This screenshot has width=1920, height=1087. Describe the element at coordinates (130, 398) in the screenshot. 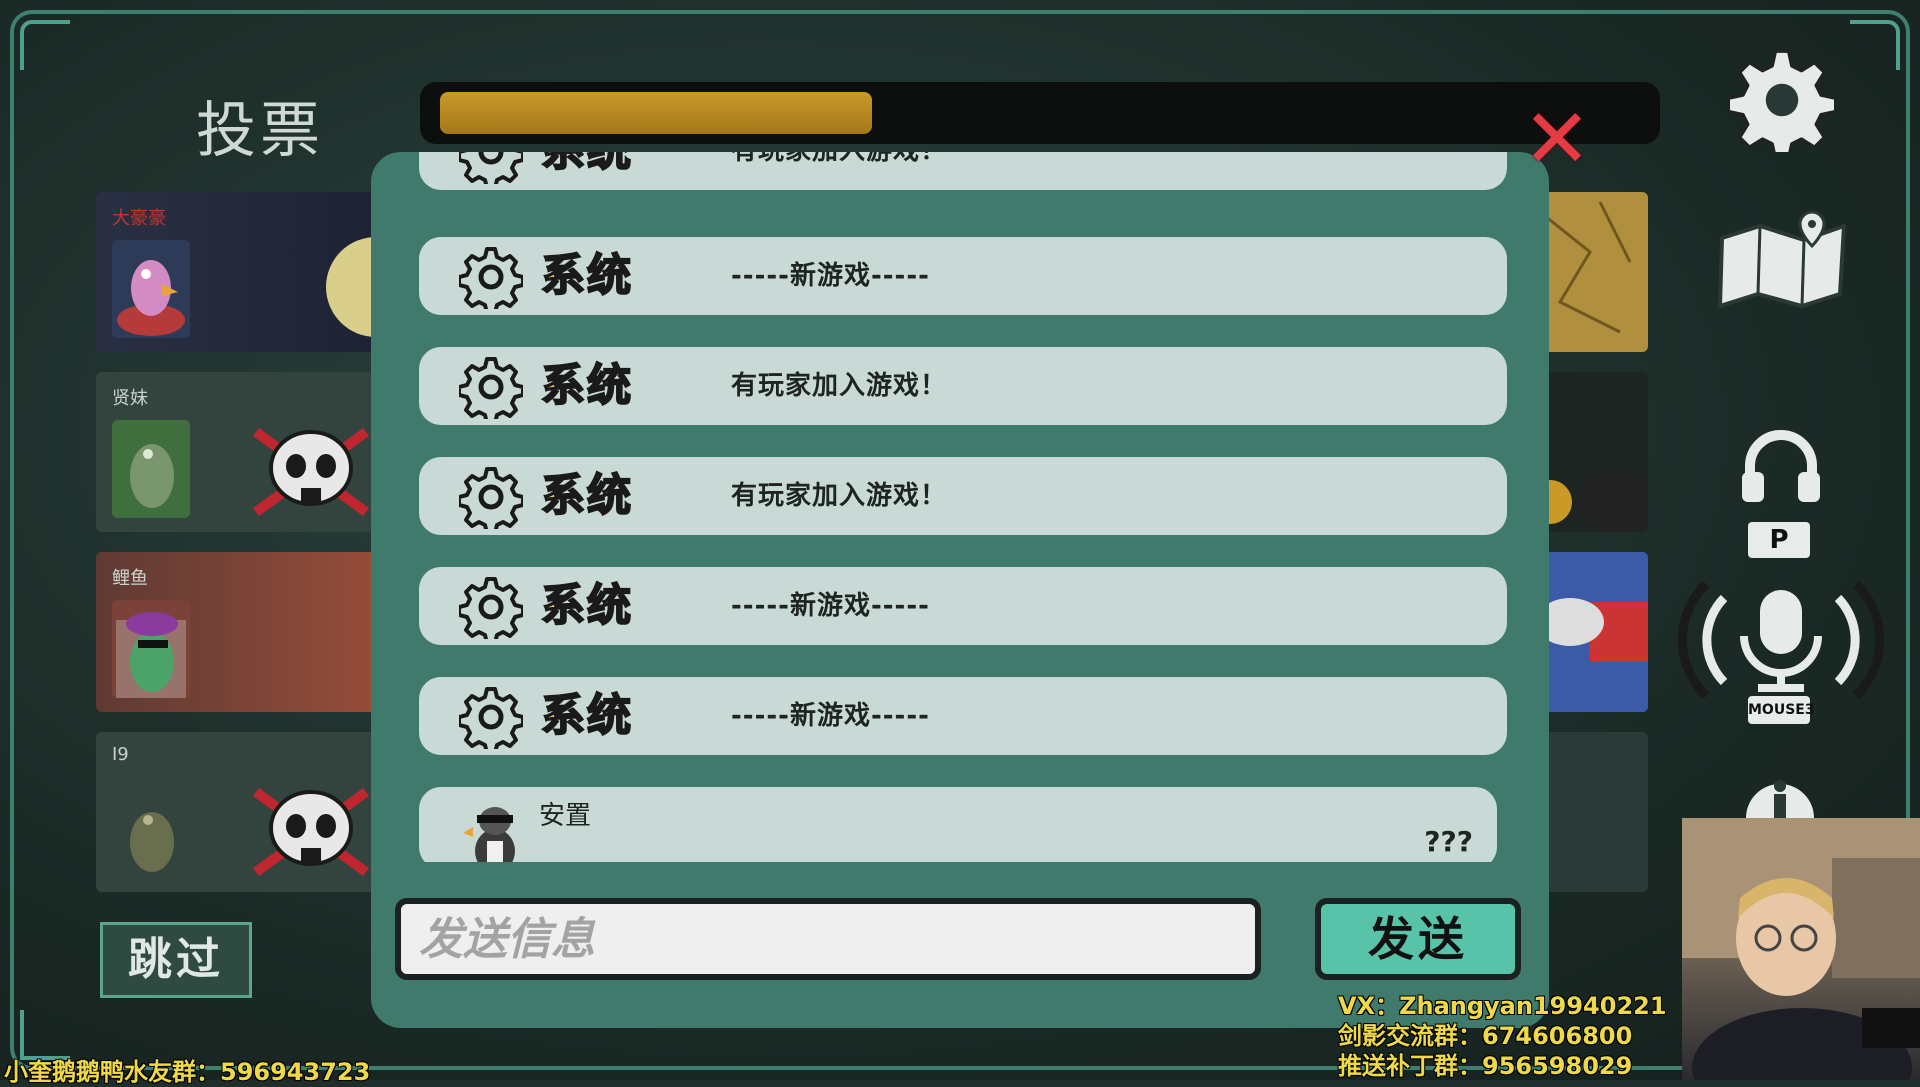

I see `player-name: 贤妹` at that location.